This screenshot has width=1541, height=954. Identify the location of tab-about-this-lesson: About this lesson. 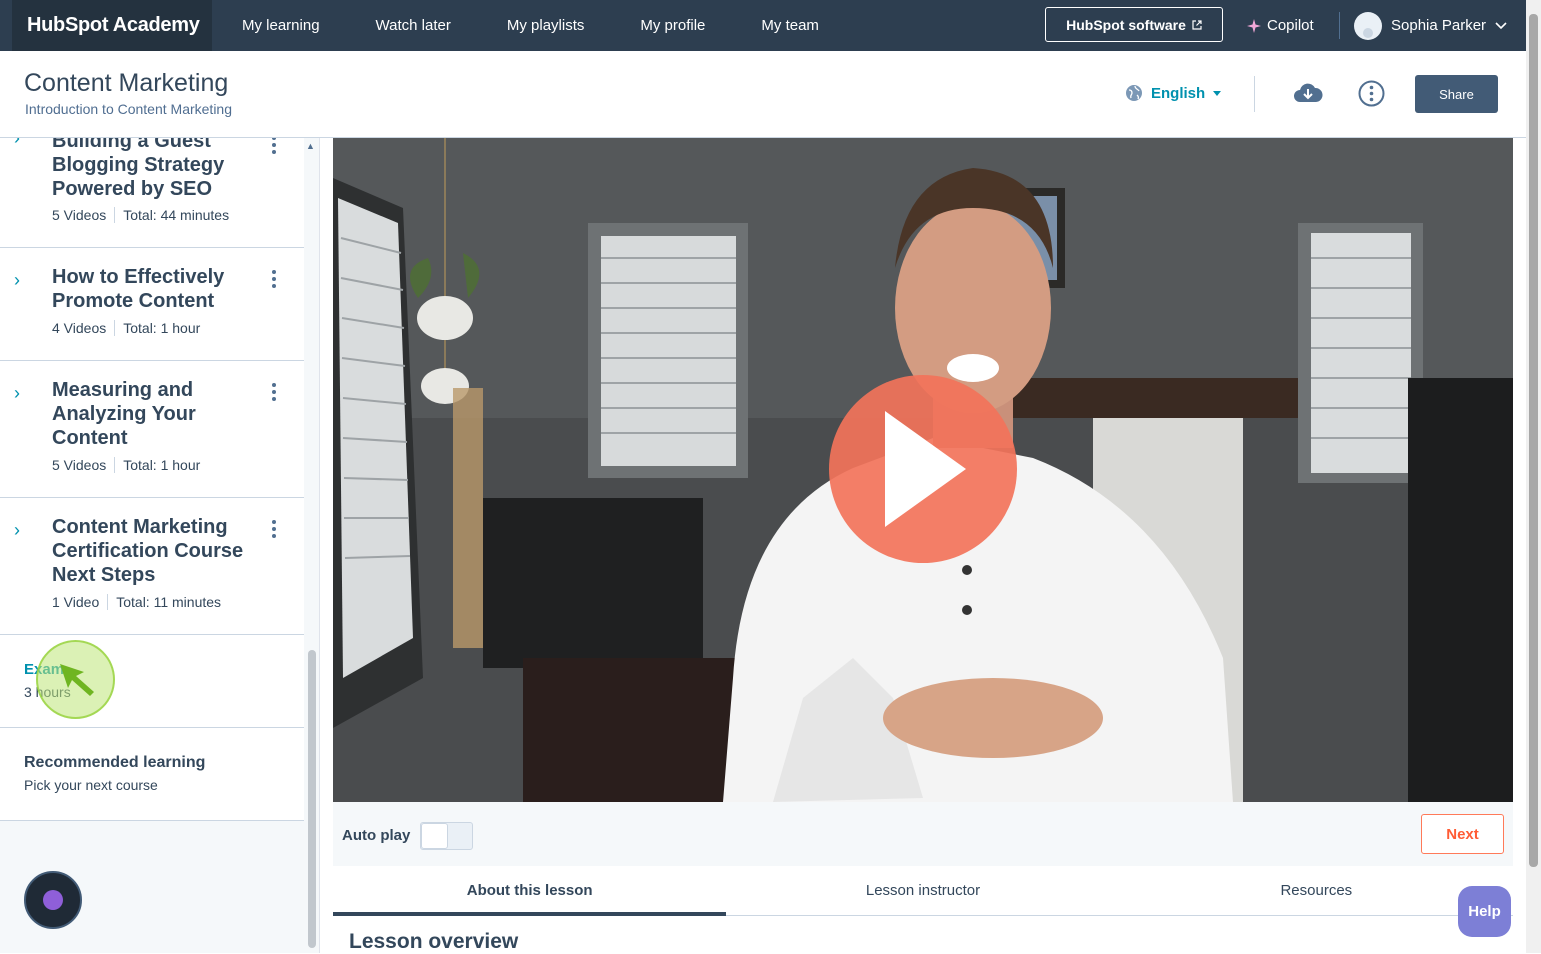
(530, 891).